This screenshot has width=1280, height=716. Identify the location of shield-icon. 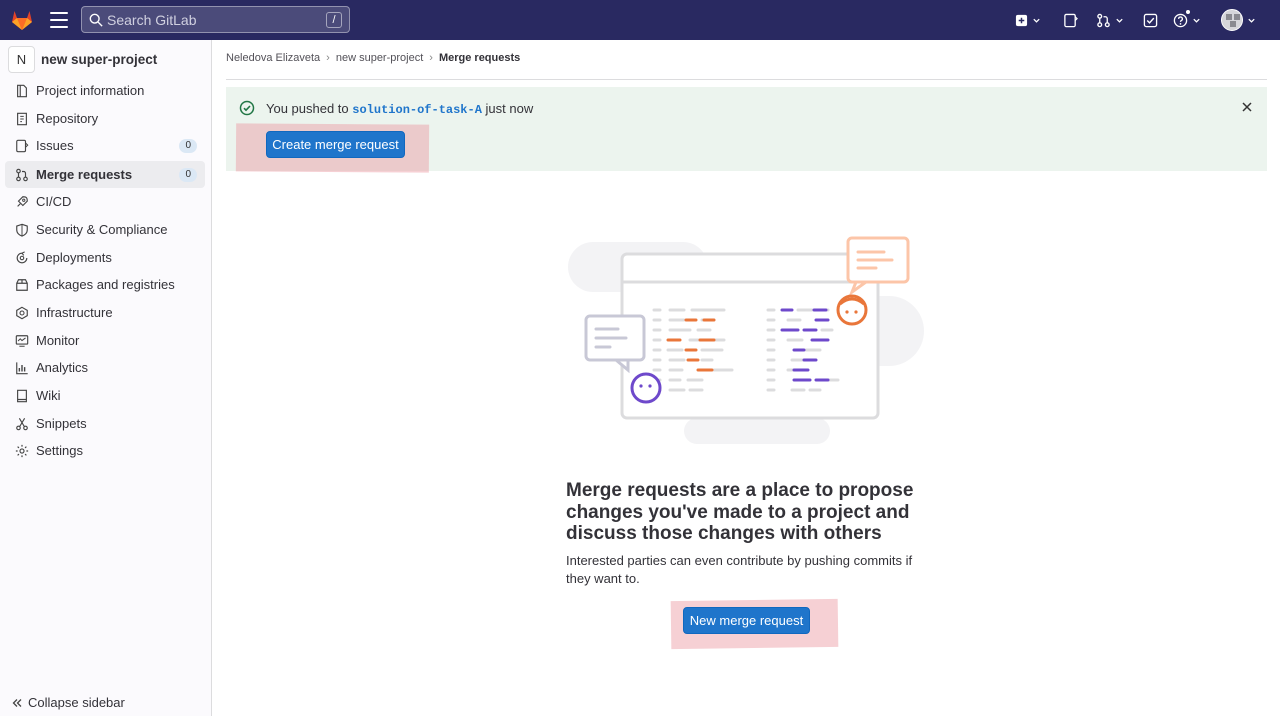
(22, 230).